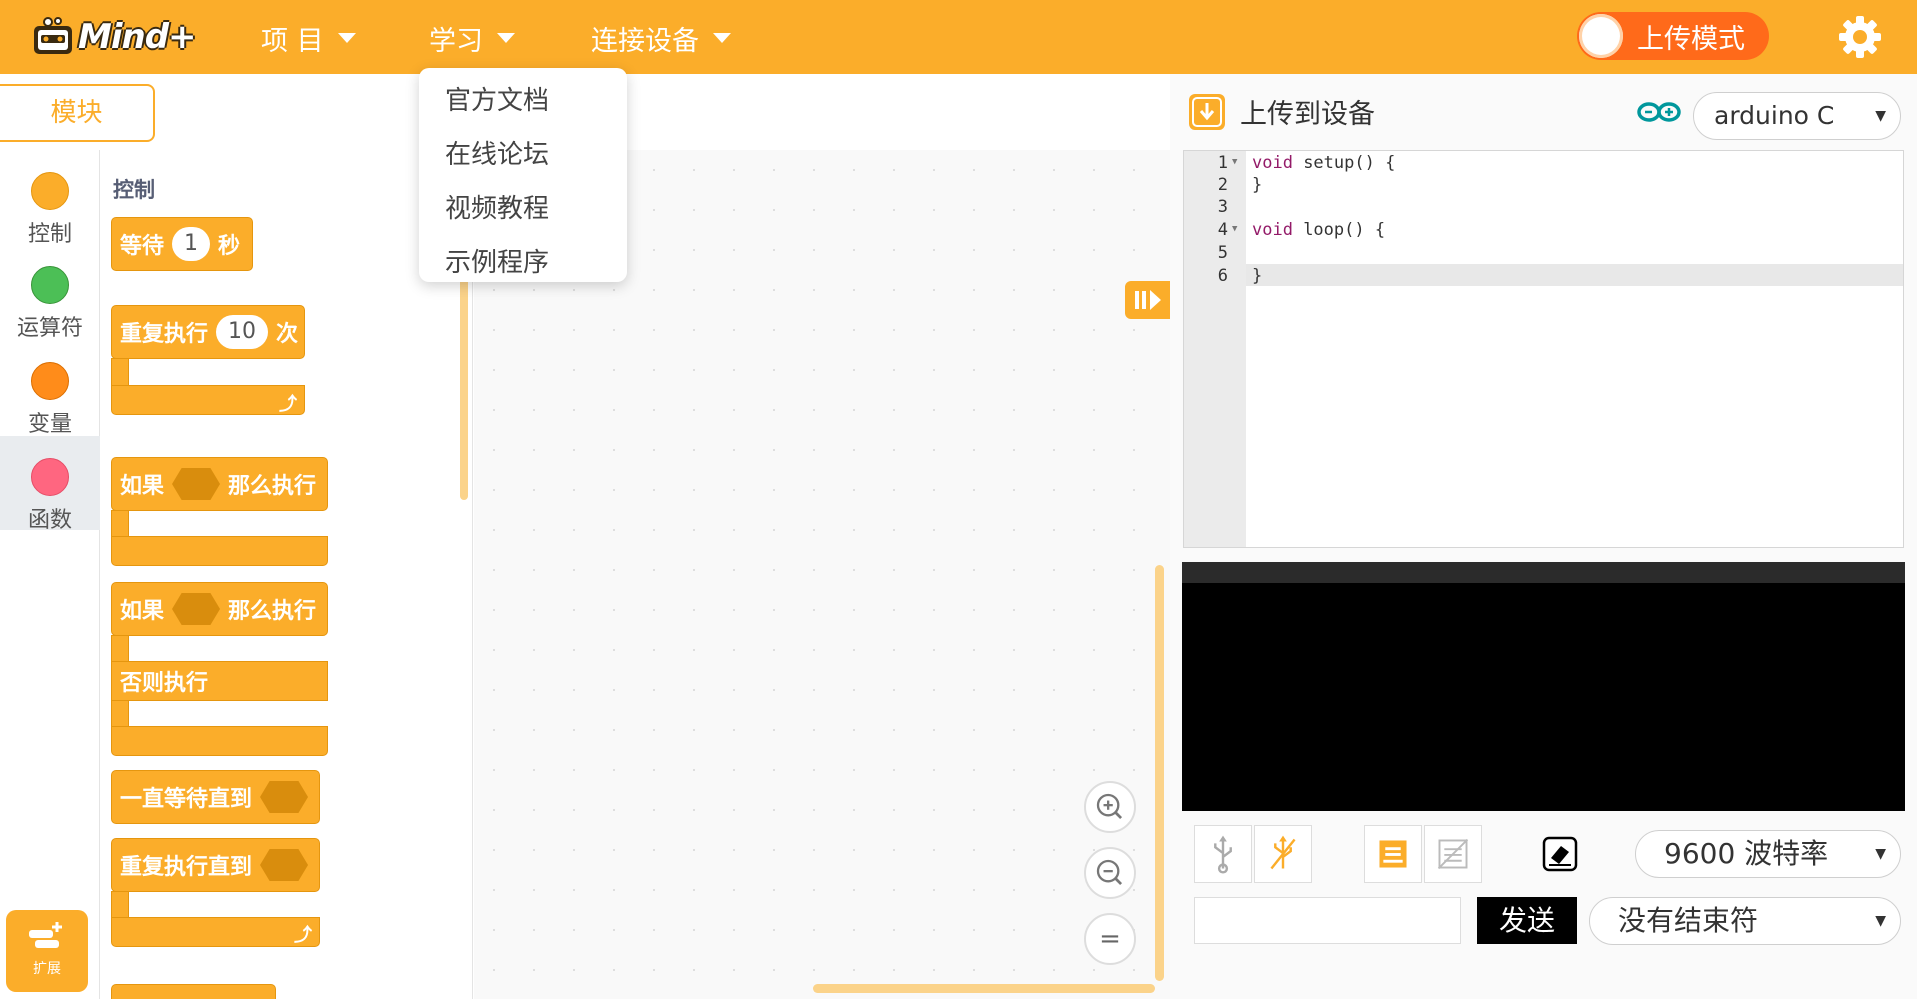  I want to click on baud-rate-value: 9600 波特率, so click(1746, 853).